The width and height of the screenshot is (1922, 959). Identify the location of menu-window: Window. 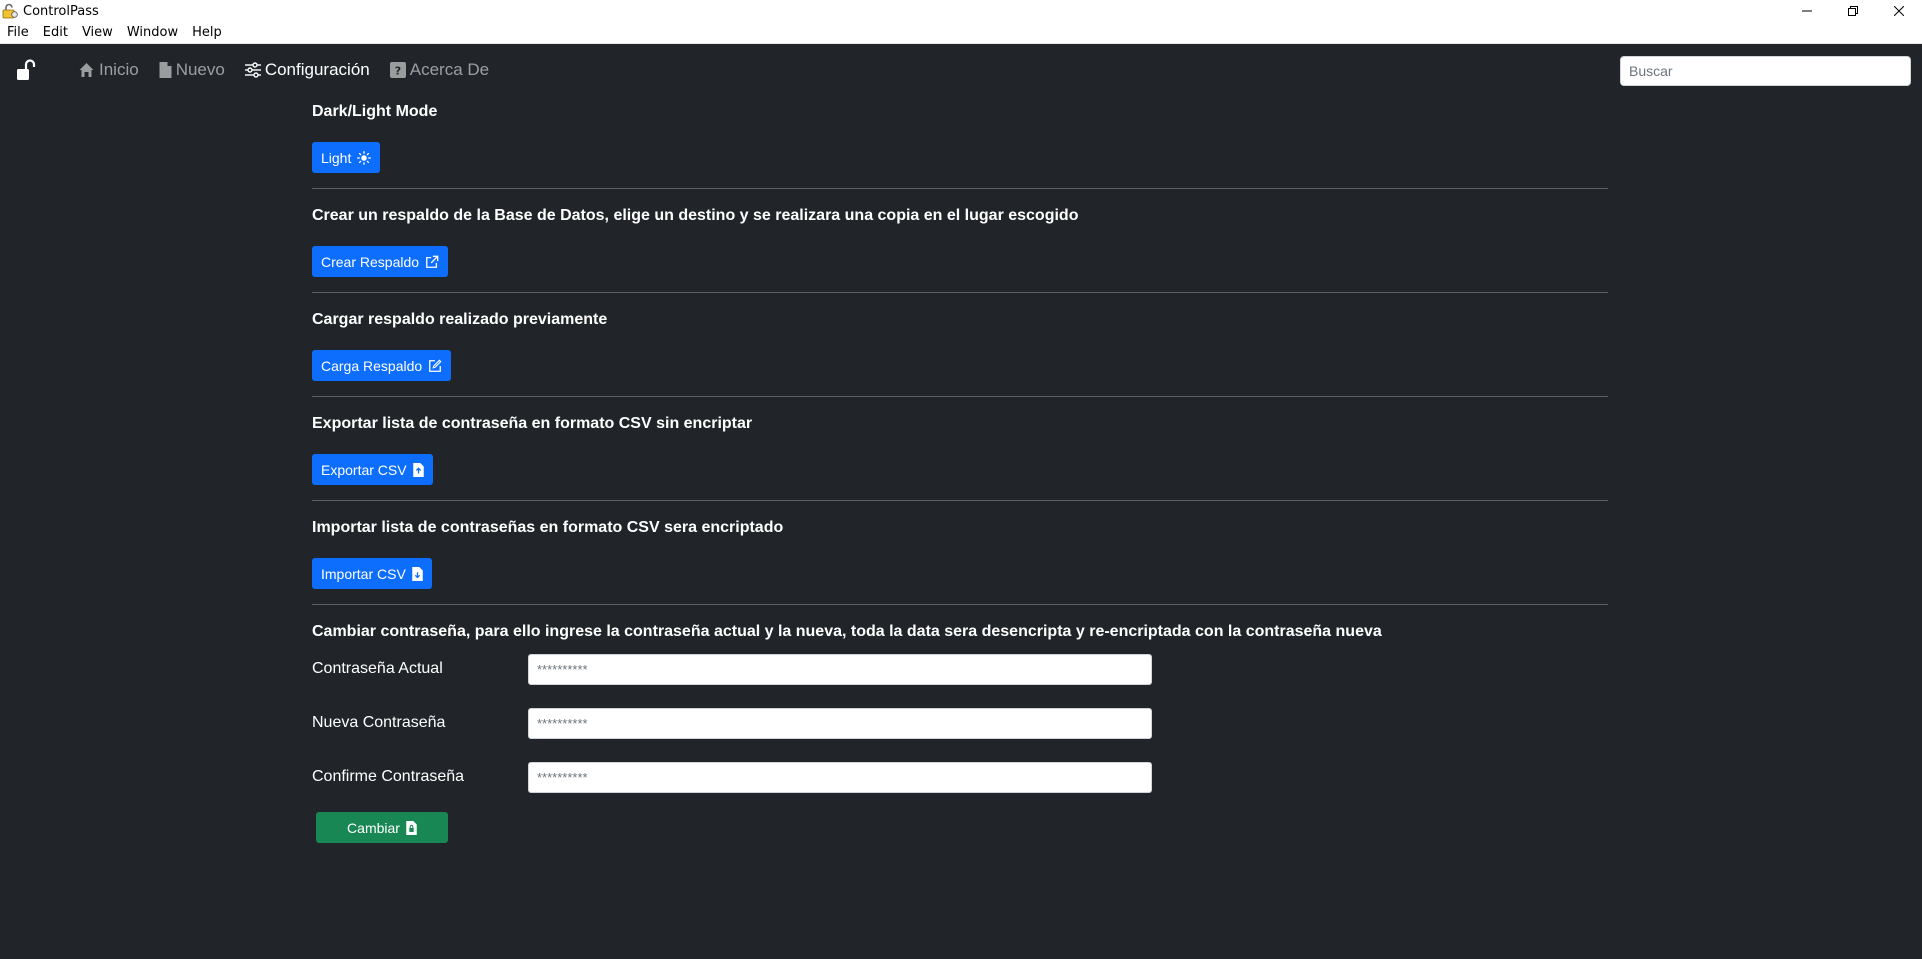
(152, 33).